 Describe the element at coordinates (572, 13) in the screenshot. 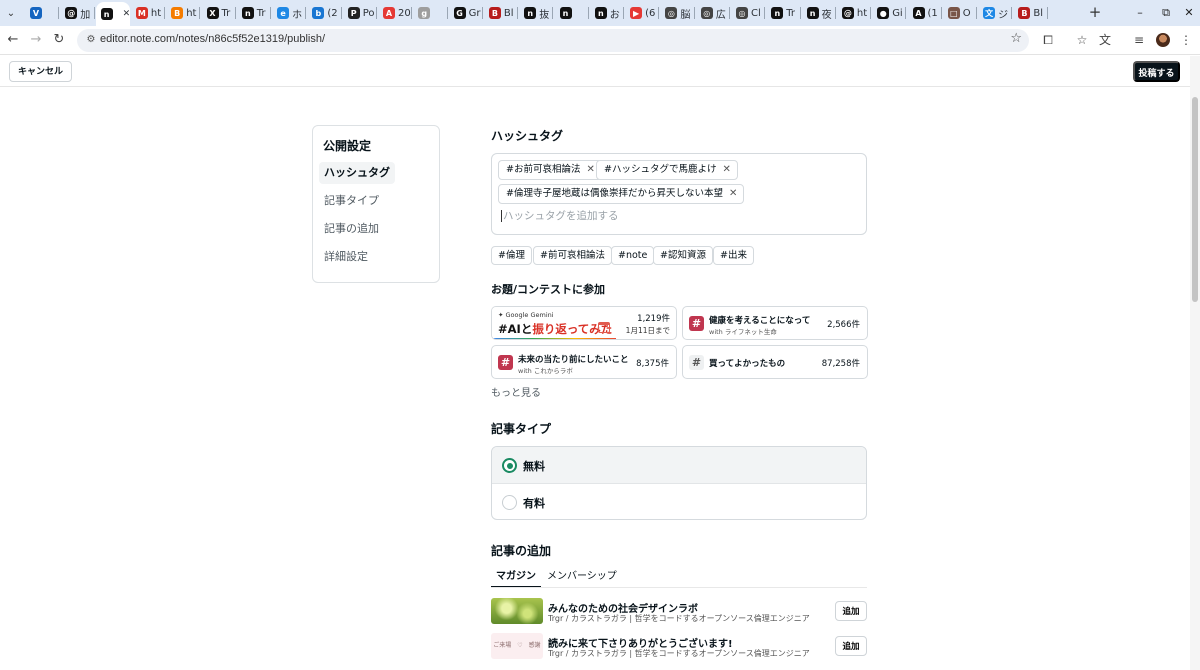

I see `browser-tab: n` at that location.